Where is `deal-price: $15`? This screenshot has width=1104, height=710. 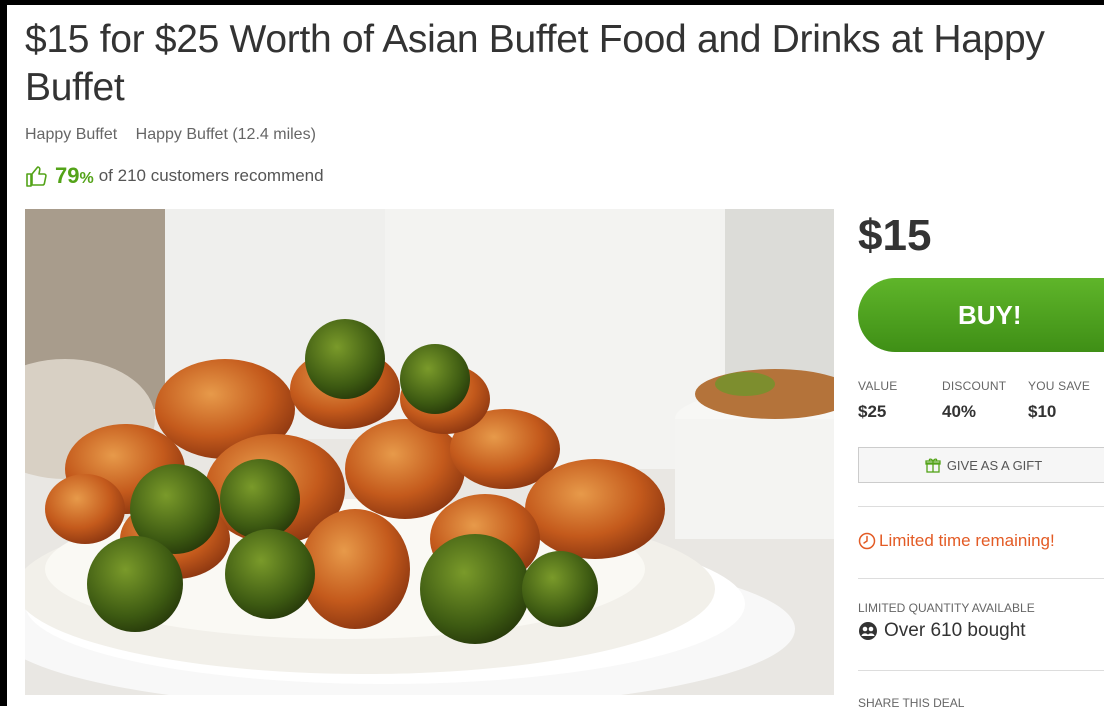 deal-price: $15 is located at coordinates (895, 235).